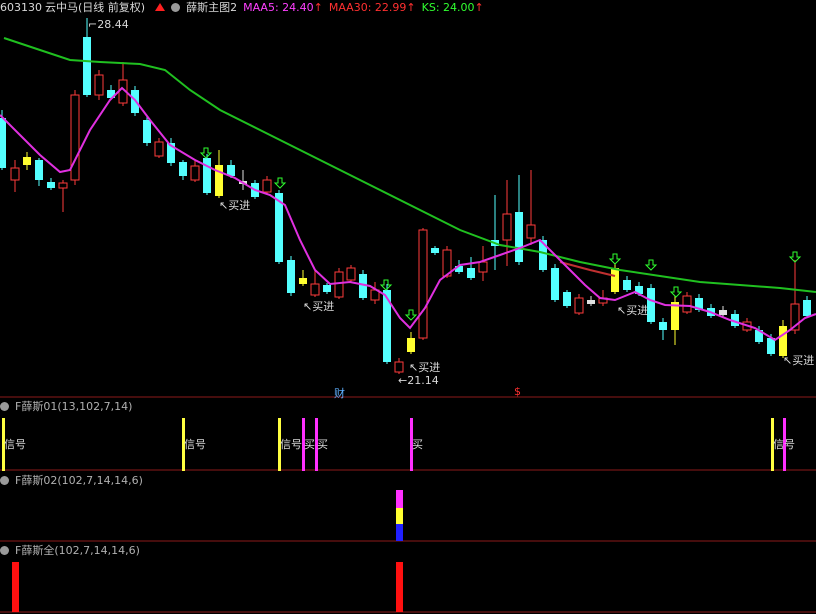 The image size is (816, 614). I want to click on maa30-up-arrow: ↑, so click(411, 7).